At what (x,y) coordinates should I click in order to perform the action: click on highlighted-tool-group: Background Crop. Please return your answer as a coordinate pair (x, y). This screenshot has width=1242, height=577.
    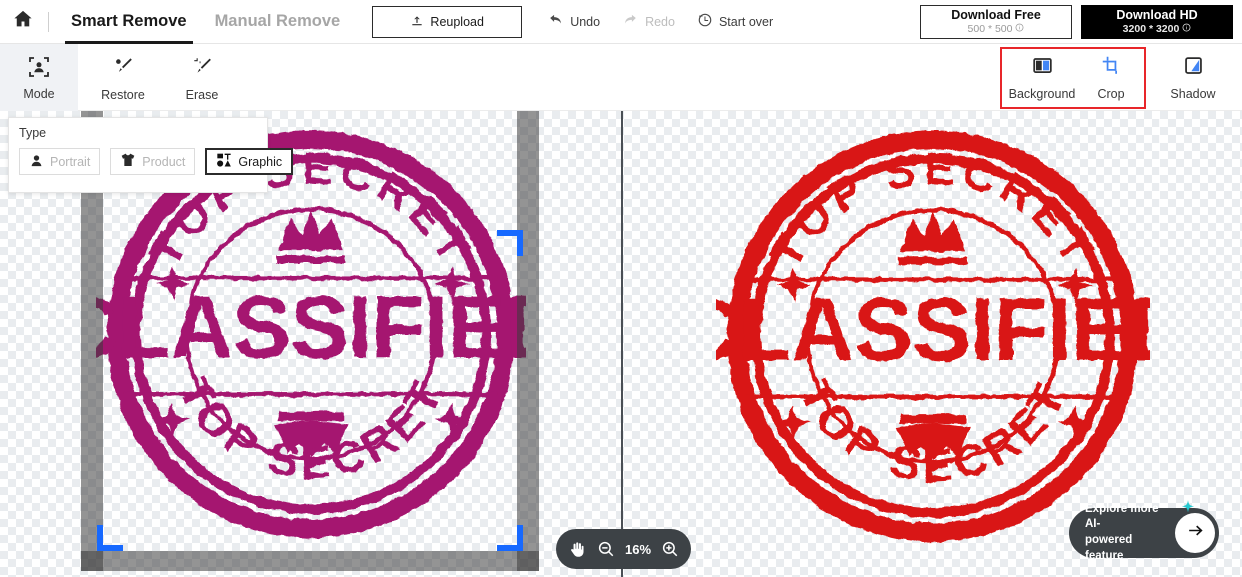
    Looking at the image, I should click on (1073, 77).